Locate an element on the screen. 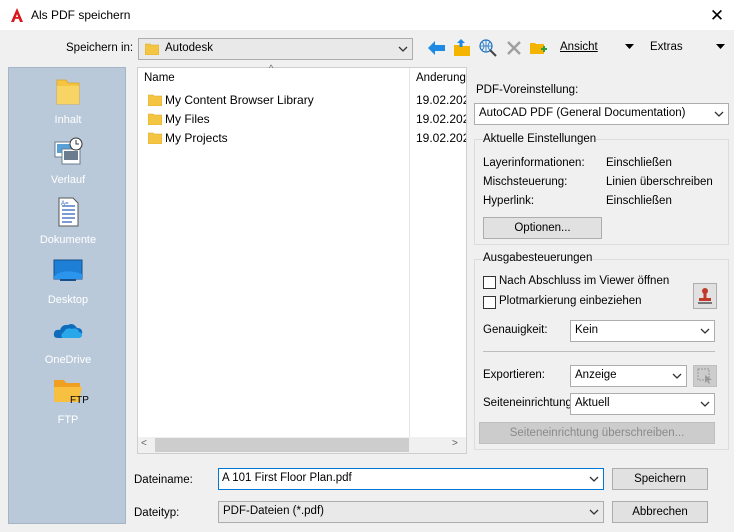  export-dropdown: Anzeige is located at coordinates (628, 376).